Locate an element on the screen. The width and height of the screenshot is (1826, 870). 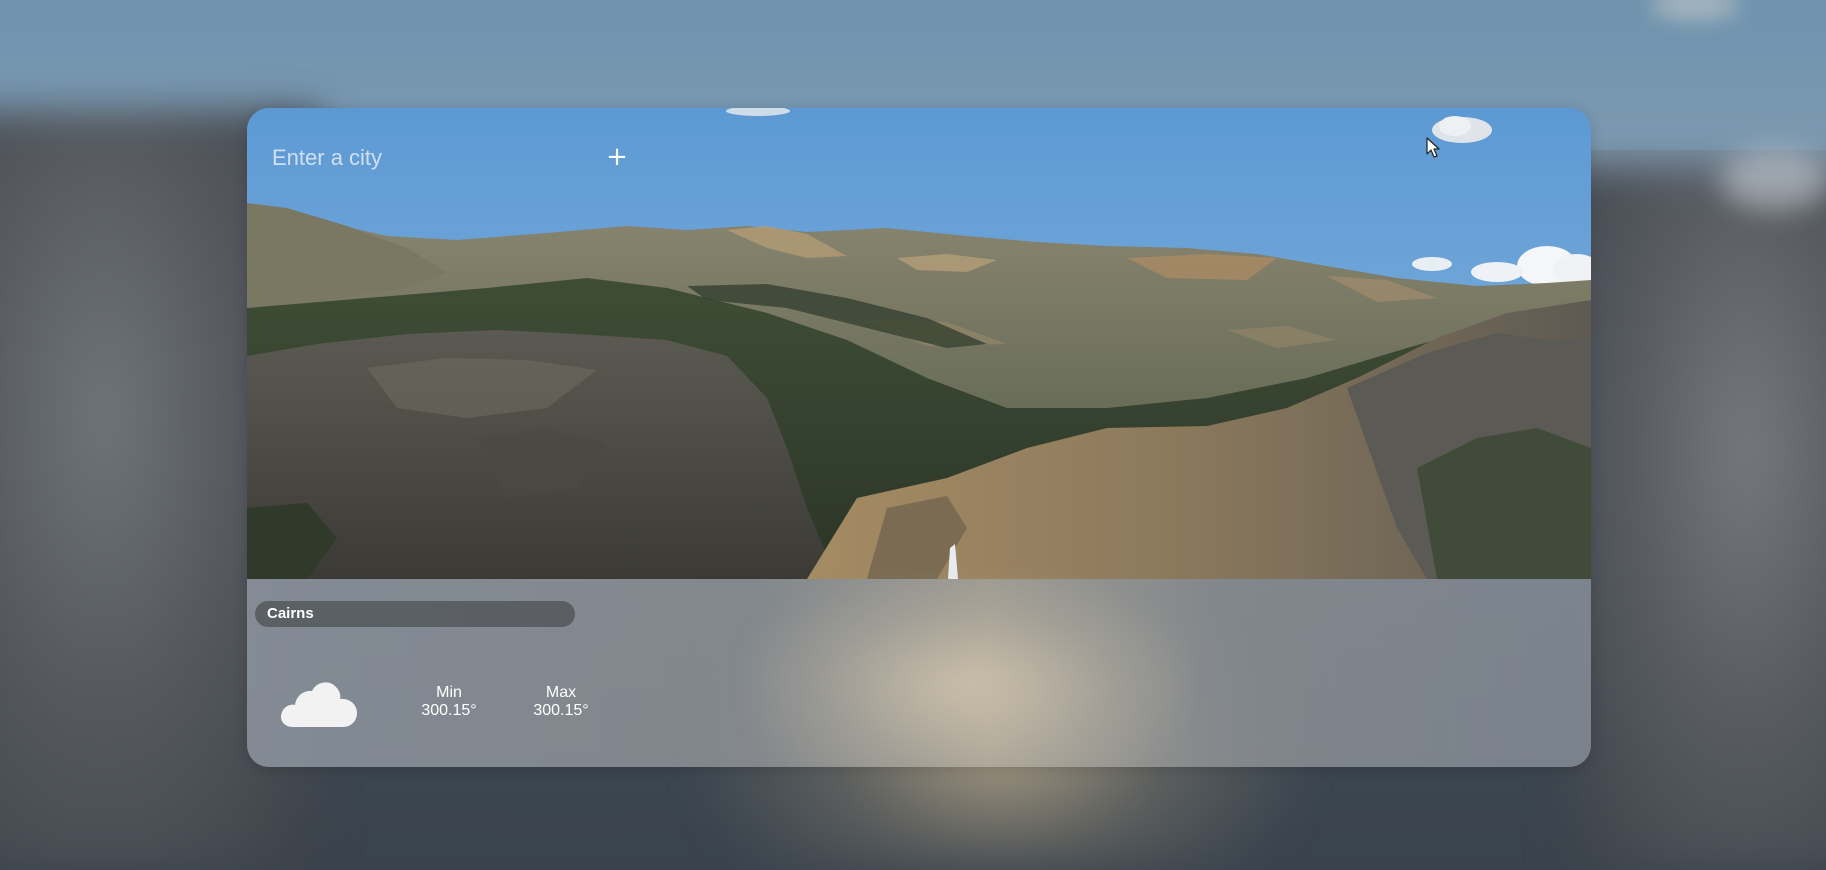
min-label: Min is located at coordinates (449, 692).